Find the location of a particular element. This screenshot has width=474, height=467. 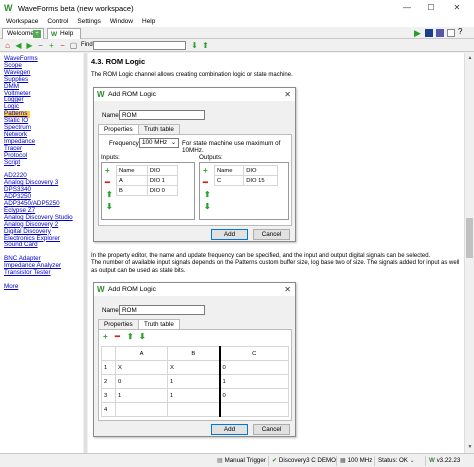

menu-help: Help is located at coordinates (148, 21).